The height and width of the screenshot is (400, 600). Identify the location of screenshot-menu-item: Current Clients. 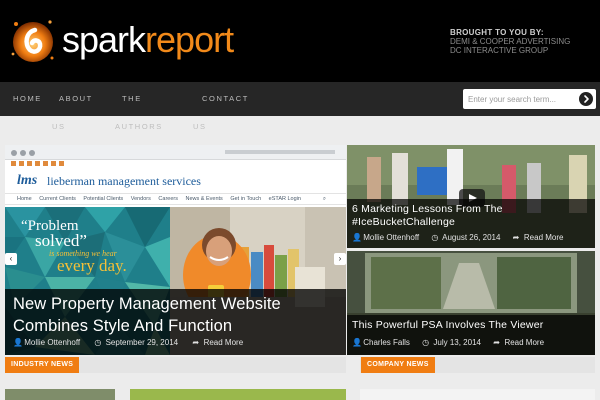
(57, 199).